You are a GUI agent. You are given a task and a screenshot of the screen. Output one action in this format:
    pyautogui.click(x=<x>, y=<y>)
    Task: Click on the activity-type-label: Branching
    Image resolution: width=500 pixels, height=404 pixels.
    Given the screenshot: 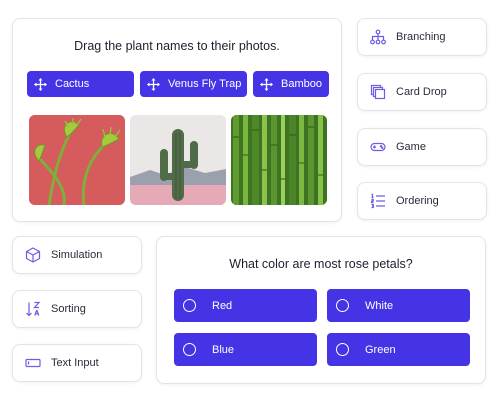 What is the action you would take?
    pyautogui.click(x=421, y=37)
    